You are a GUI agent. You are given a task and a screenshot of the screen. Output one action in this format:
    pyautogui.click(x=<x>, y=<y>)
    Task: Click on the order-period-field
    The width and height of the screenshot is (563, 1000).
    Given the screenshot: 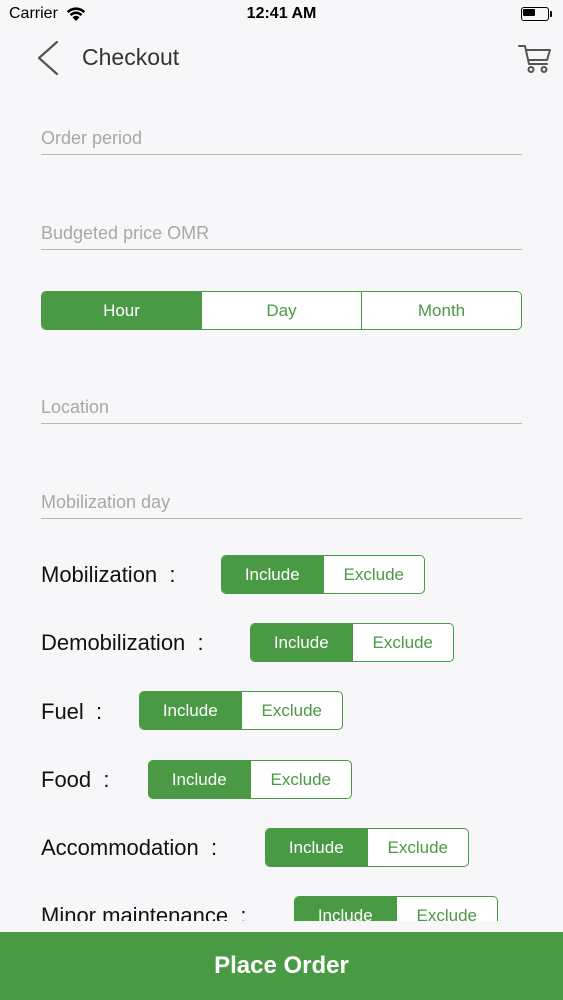 What is the action you would take?
    pyautogui.click(x=281, y=135)
    